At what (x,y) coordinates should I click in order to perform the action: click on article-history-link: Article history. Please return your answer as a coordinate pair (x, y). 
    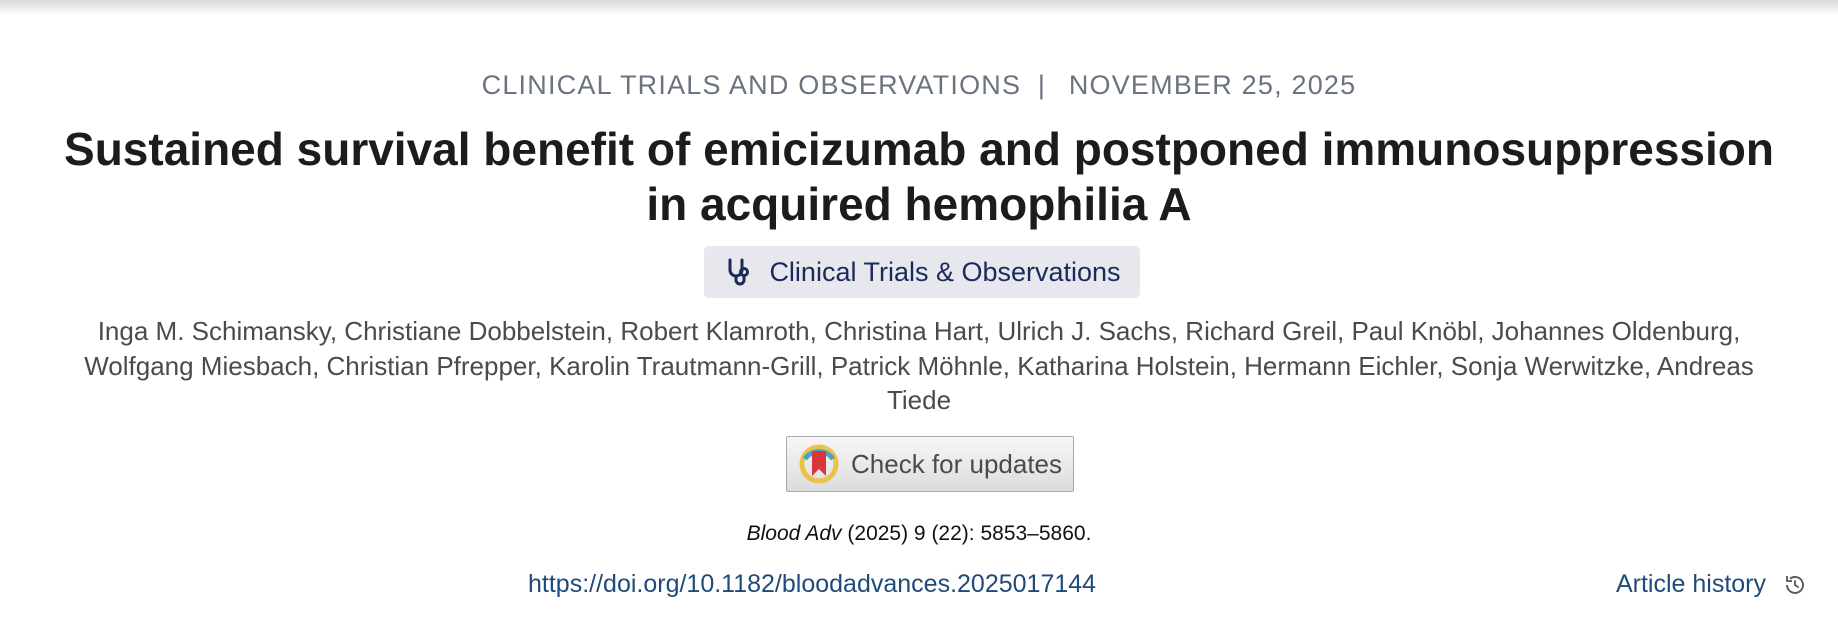
    Looking at the image, I should click on (1712, 584).